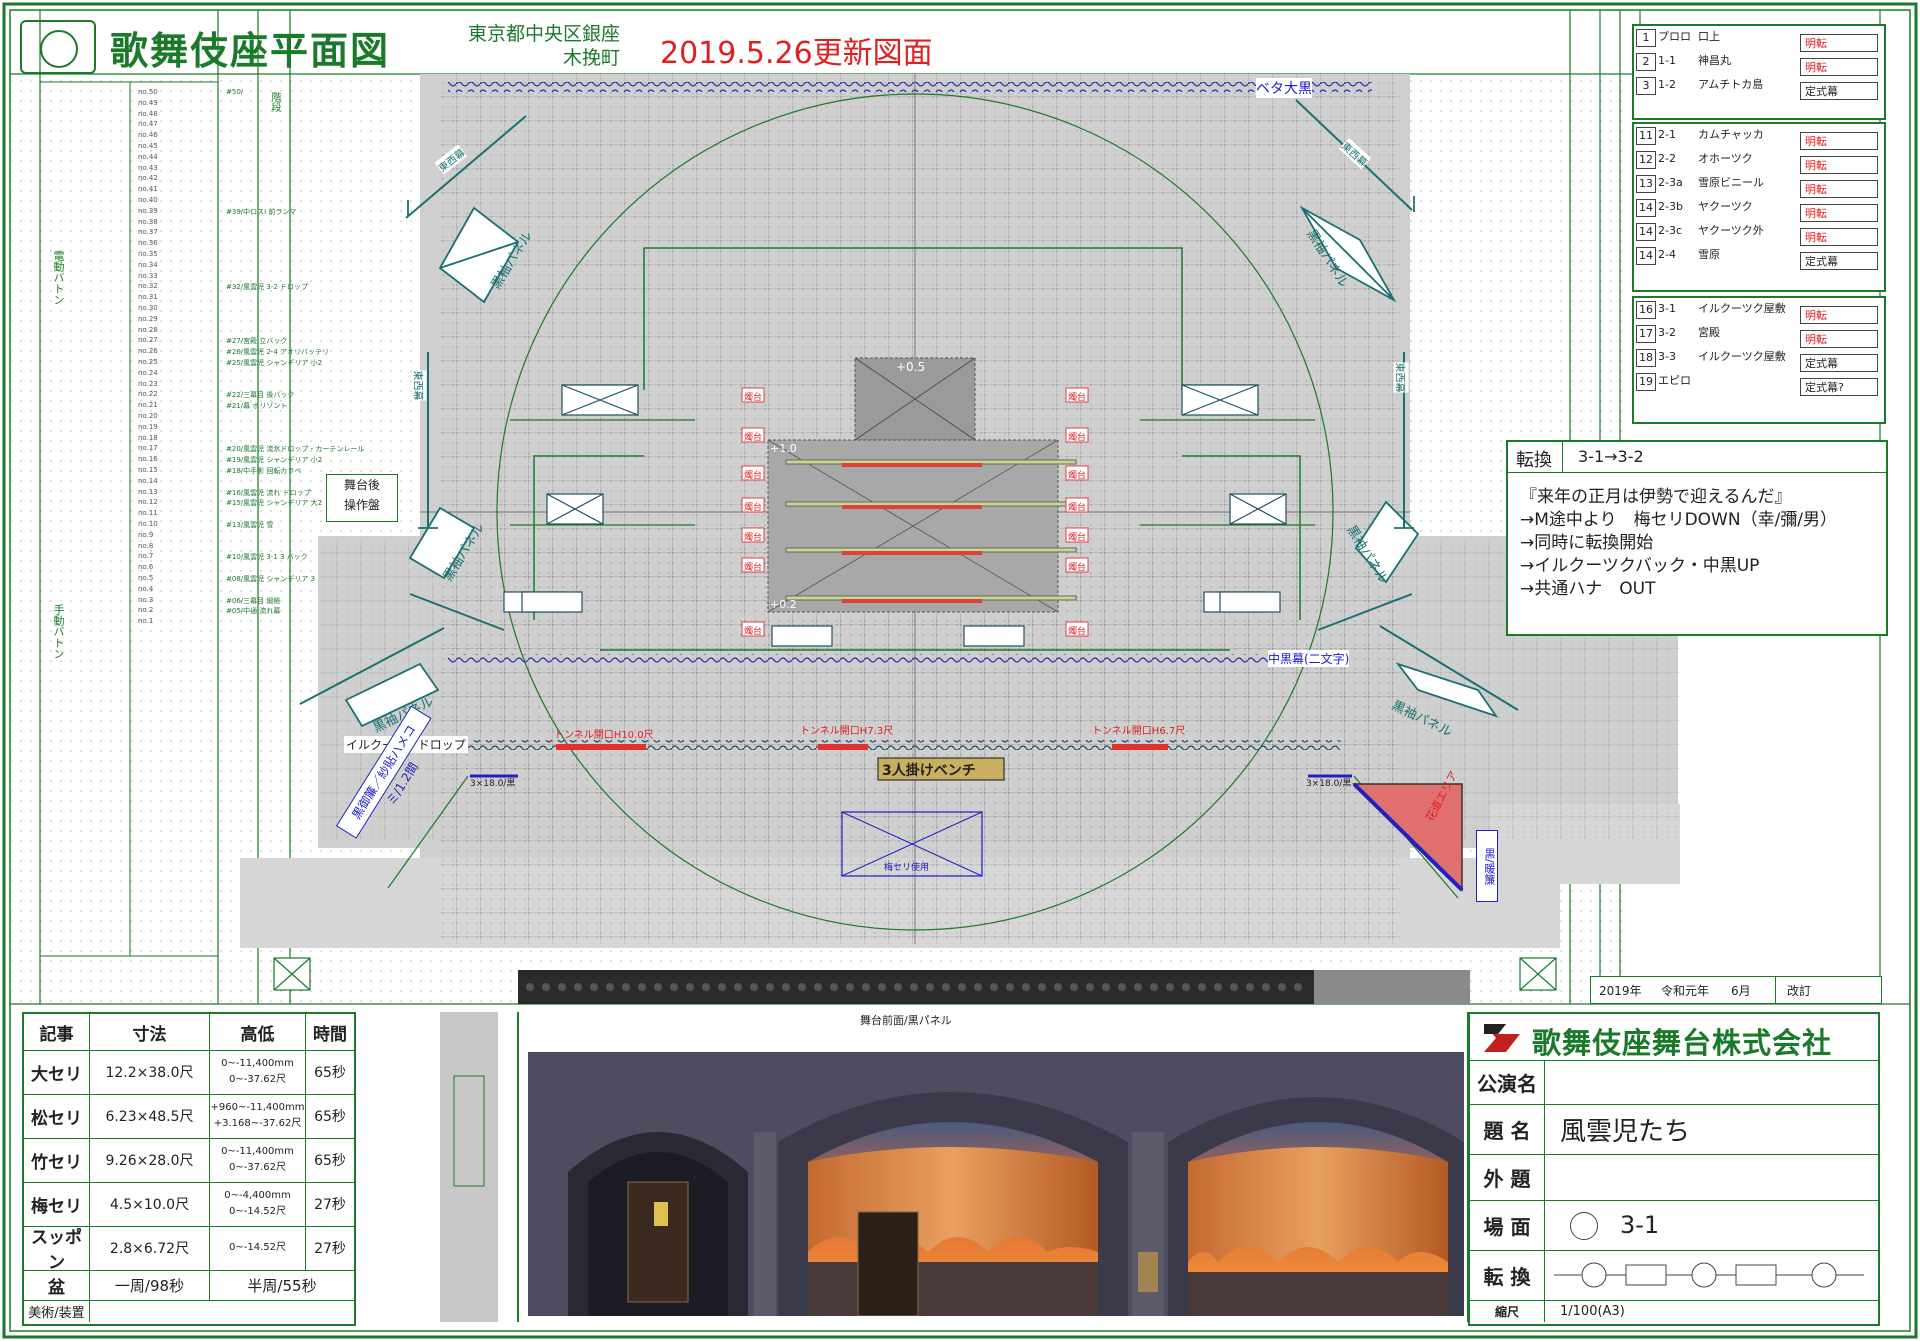 The image size is (1920, 1341). What do you see at coordinates (929, 771) in the screenshot?
I see `label-bench: 3人掛けベンチ` at bounding box center [929, 771].